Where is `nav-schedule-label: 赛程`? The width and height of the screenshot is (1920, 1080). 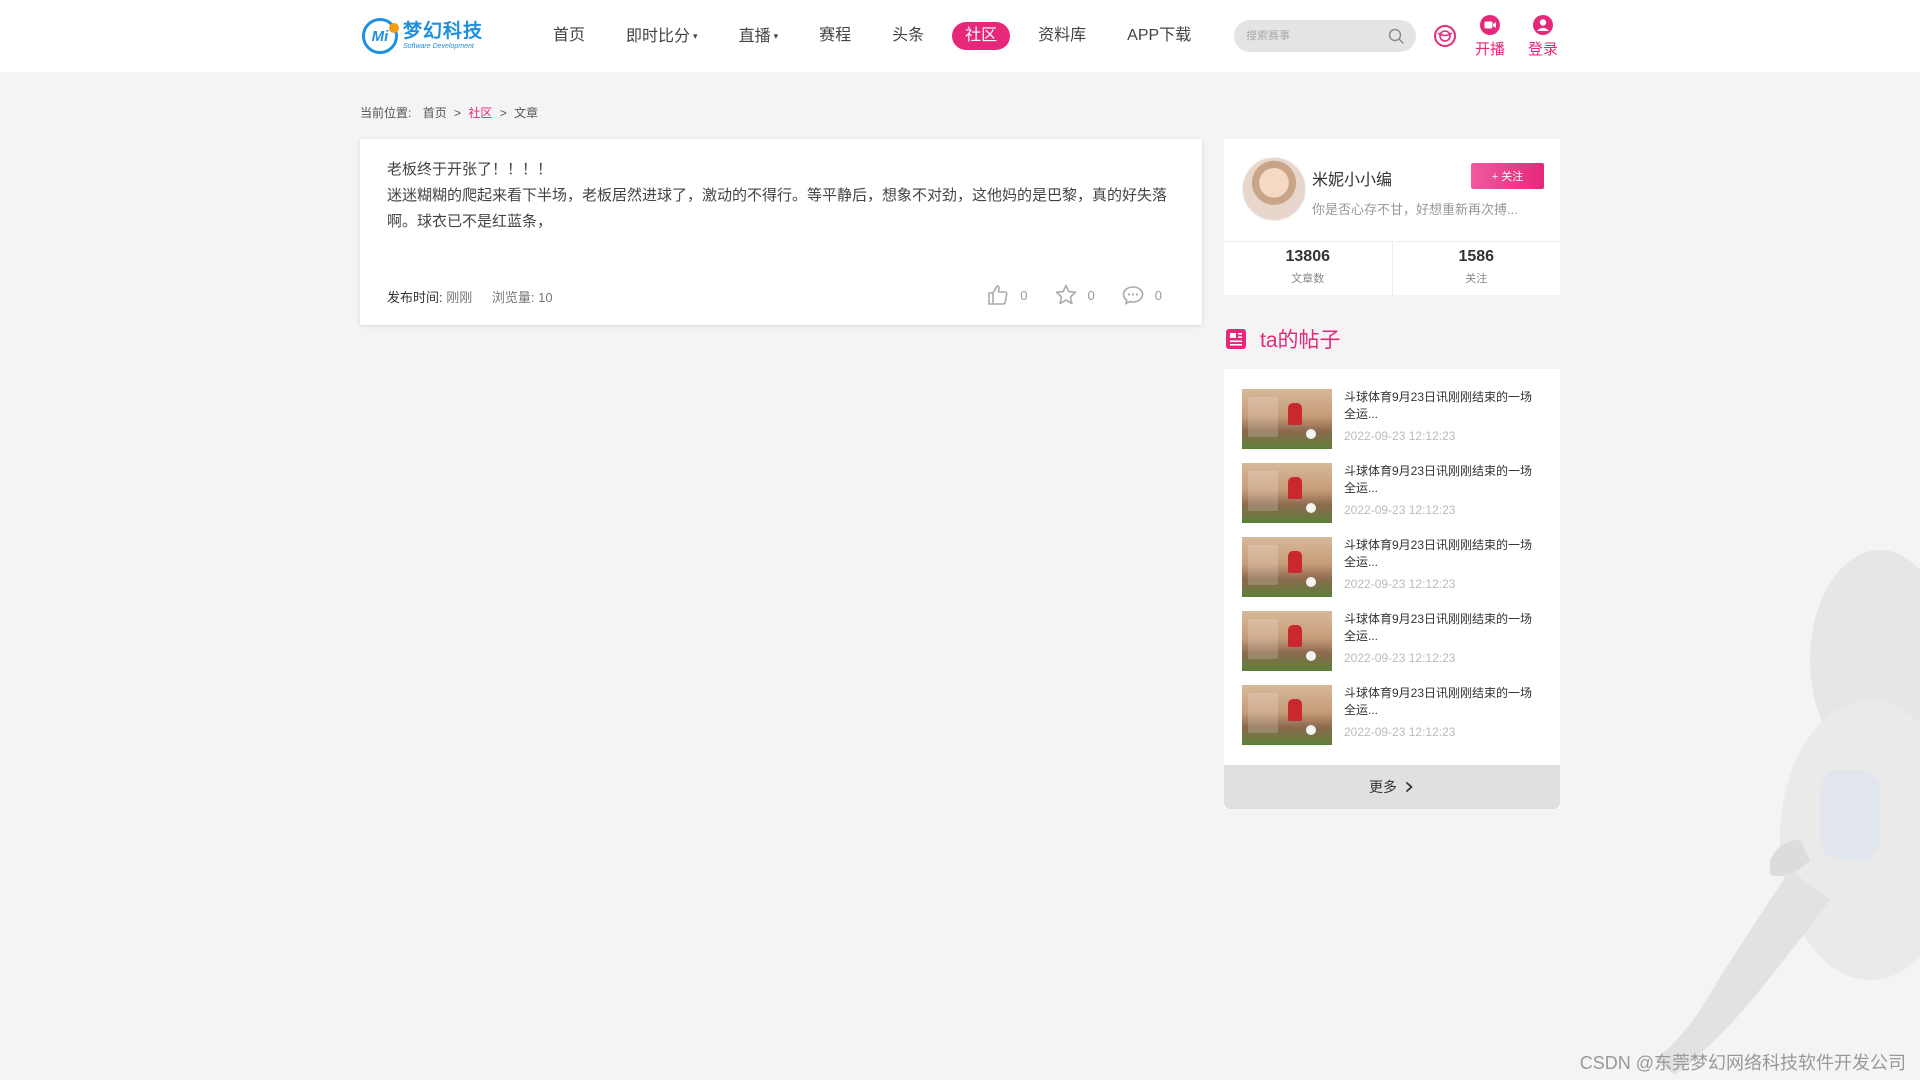
nav-schedule-label: 赛程 is located at coordinates (835, 35).